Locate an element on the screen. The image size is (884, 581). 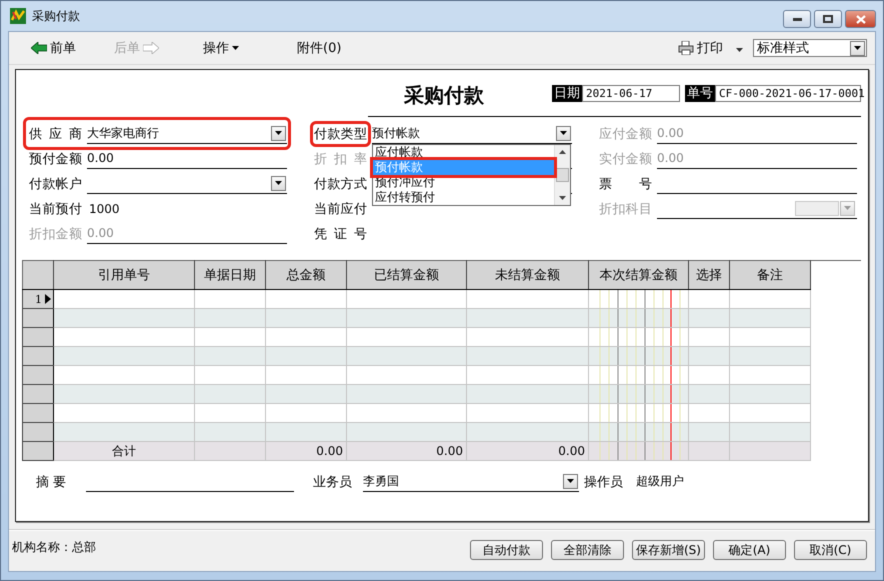
field-label: 操作员 is located at coordinates (604, 482).